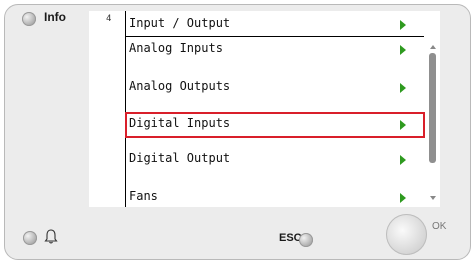 The image size is (476, 264). I want to click on menu-item-label: Analog Outputs, so click(180, 86).